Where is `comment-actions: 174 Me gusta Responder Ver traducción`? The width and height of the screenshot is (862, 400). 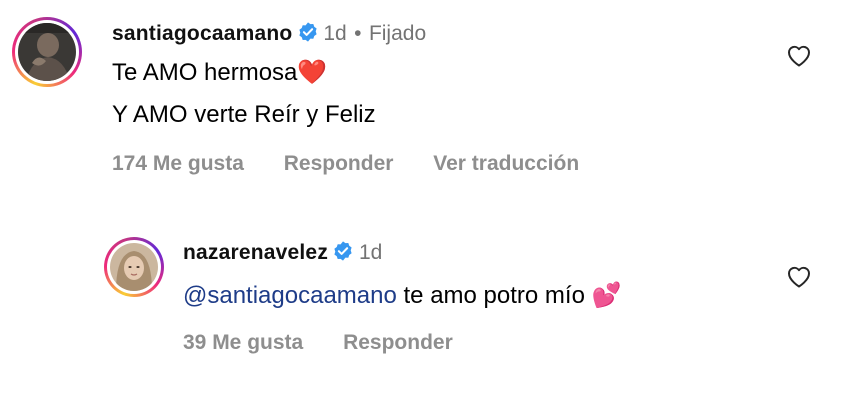 comment-actions: 174 Me gusta Responder Ver traducción is located at coordinates (362, 164).